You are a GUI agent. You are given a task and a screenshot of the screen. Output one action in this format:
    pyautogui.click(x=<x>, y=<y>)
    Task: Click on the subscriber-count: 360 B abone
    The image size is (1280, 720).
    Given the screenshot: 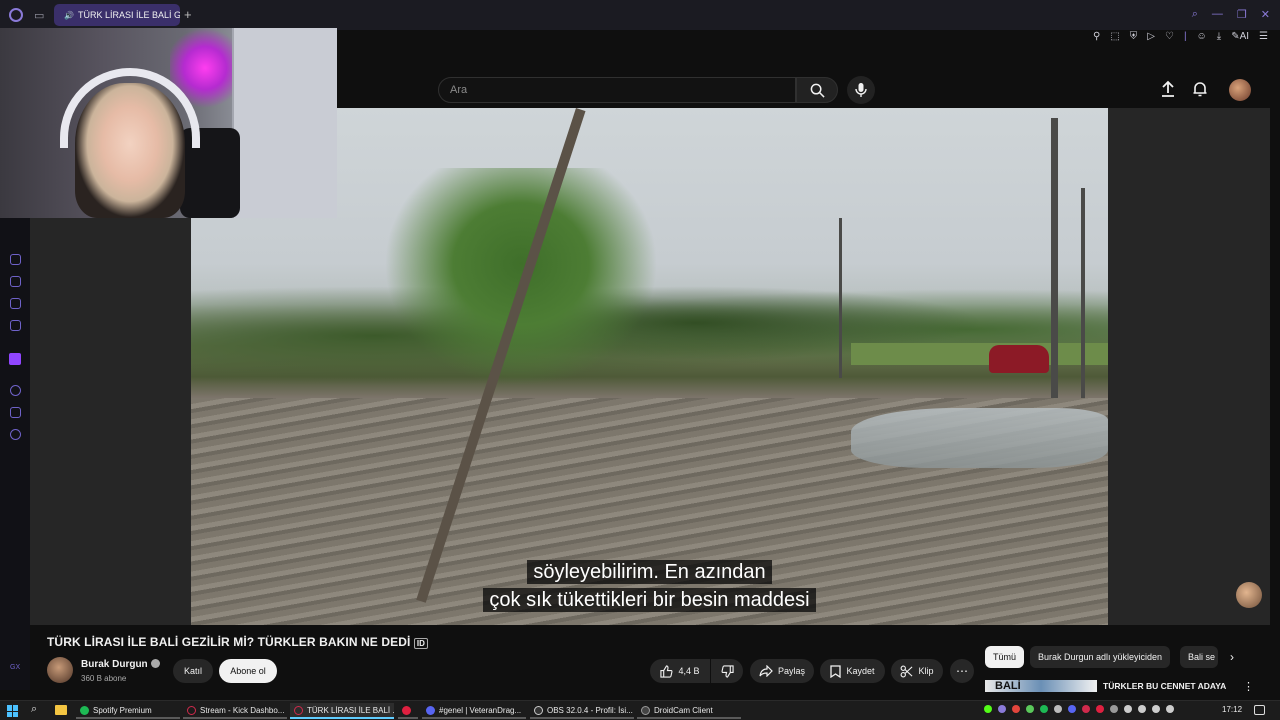 What is the action you would take?
    pyautogui.click(x=104, y=678)
    